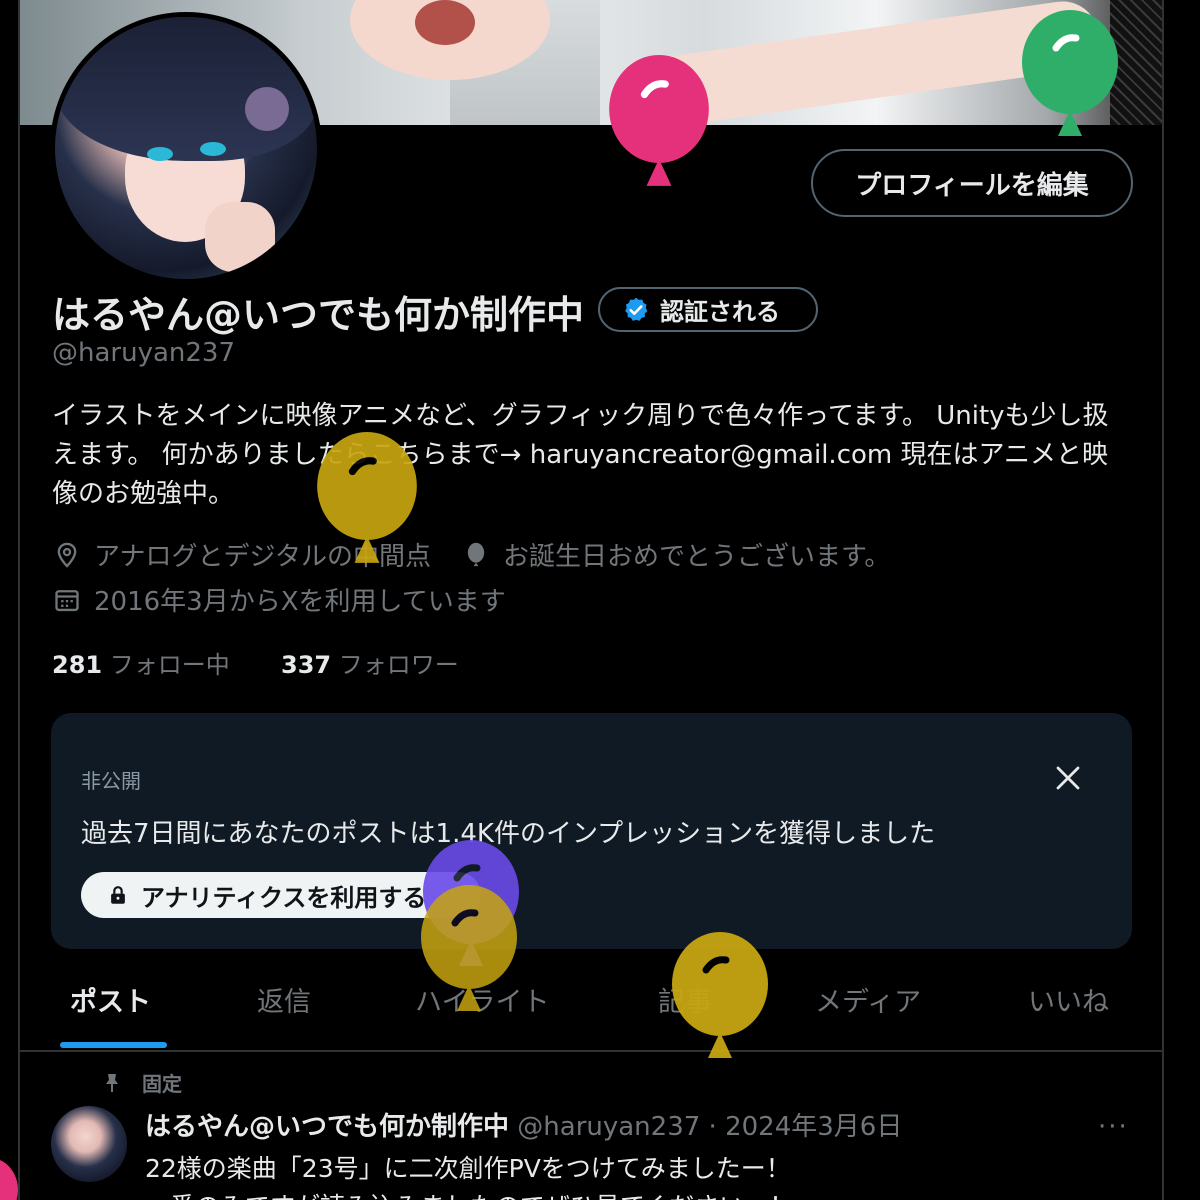  I want to click on following-label: フォロー中, so click(169, 665).